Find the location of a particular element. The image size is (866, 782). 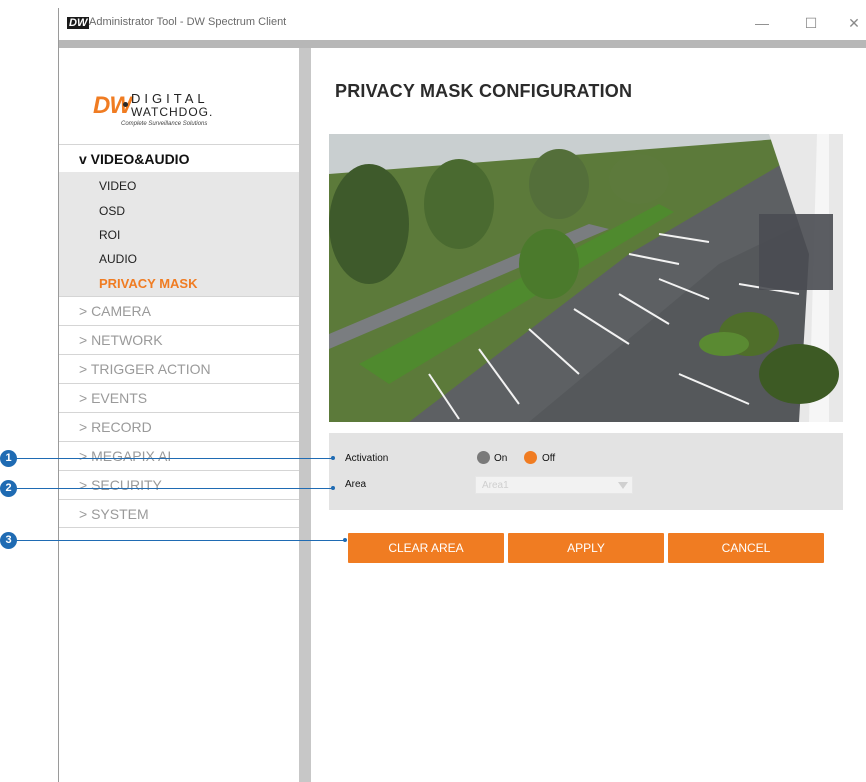

logo-tagline: Complete Surveillance Solutions is located at coordinates (164, 124).